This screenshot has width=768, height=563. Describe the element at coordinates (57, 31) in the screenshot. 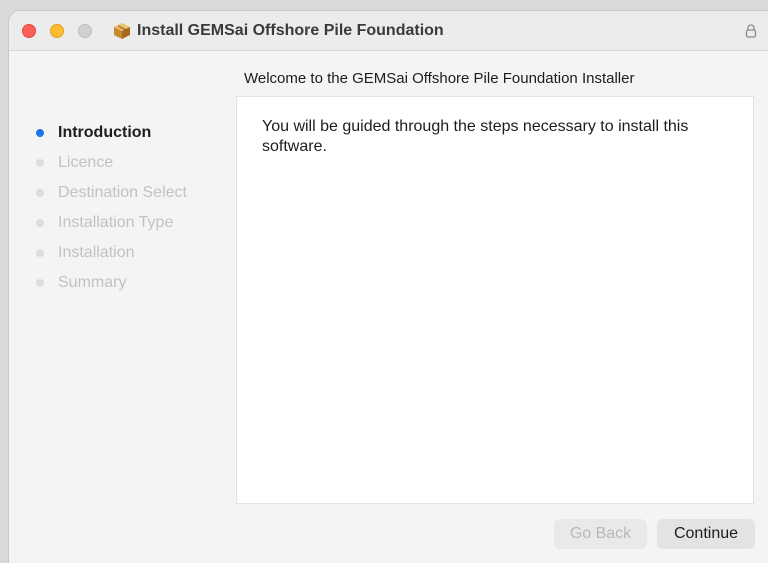

I see `minimize-button` at that location.